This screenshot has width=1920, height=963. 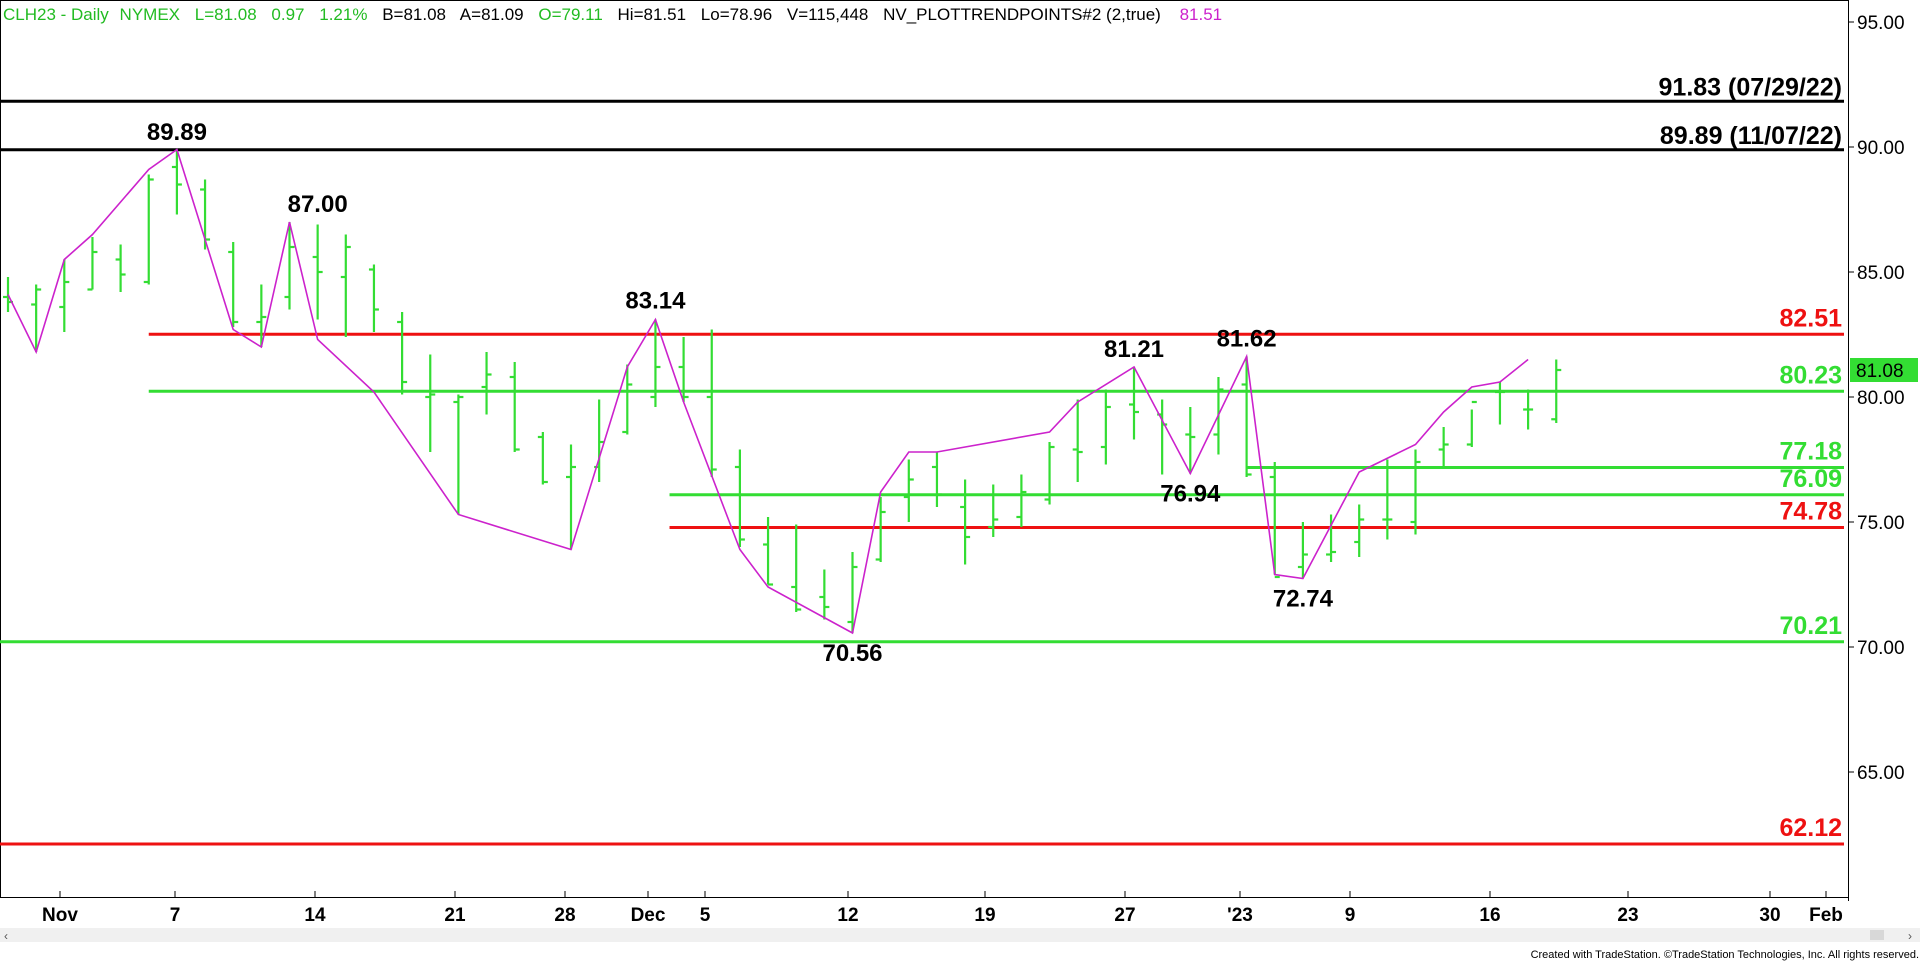 What do you see at coordinates (1810, 512) in the screenshot?
I see `level-label-resistance: 74.78` at bounding box center [1810, 512].